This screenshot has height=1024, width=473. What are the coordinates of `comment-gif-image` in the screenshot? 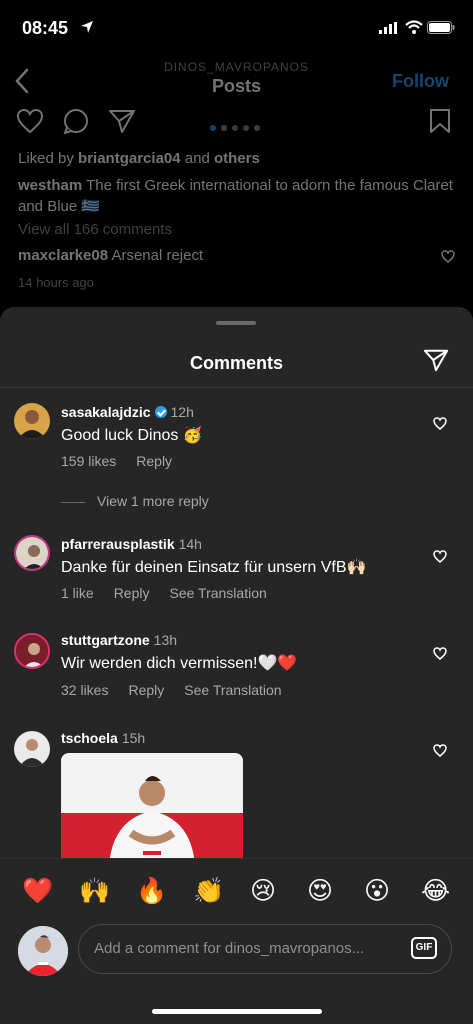 It's located at (152, 809).